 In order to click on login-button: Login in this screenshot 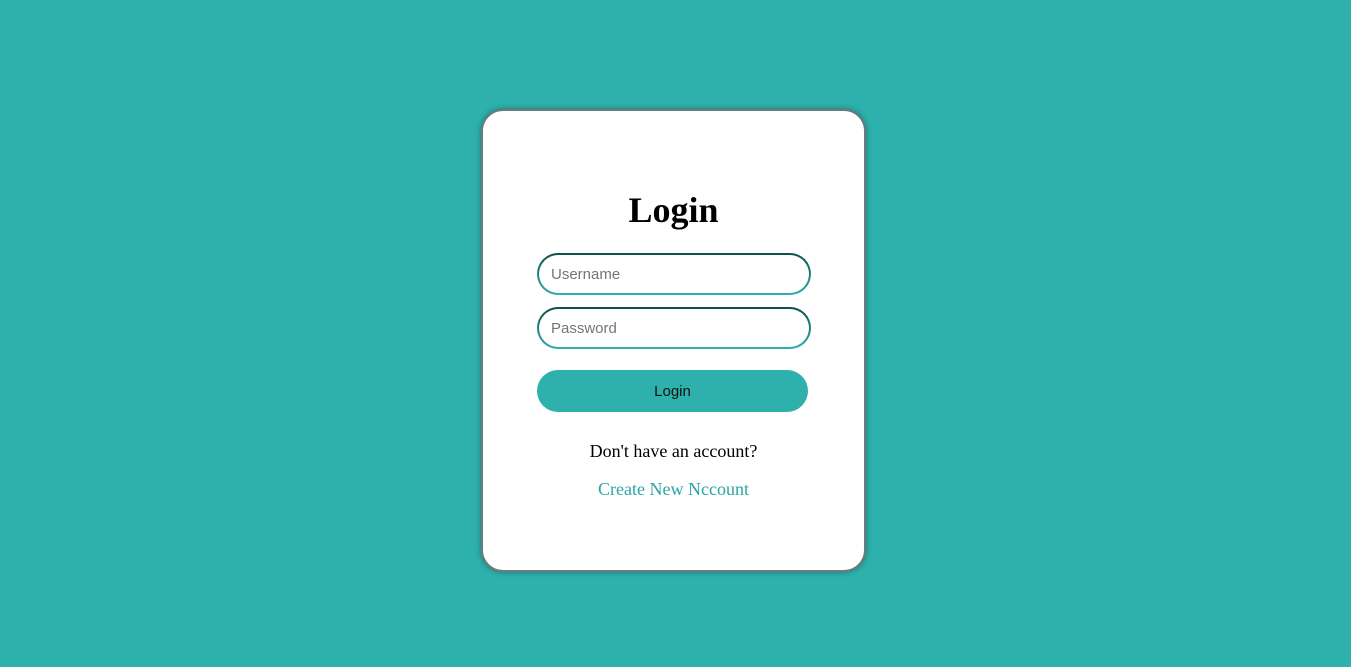, I will do `click(672, 391)`.